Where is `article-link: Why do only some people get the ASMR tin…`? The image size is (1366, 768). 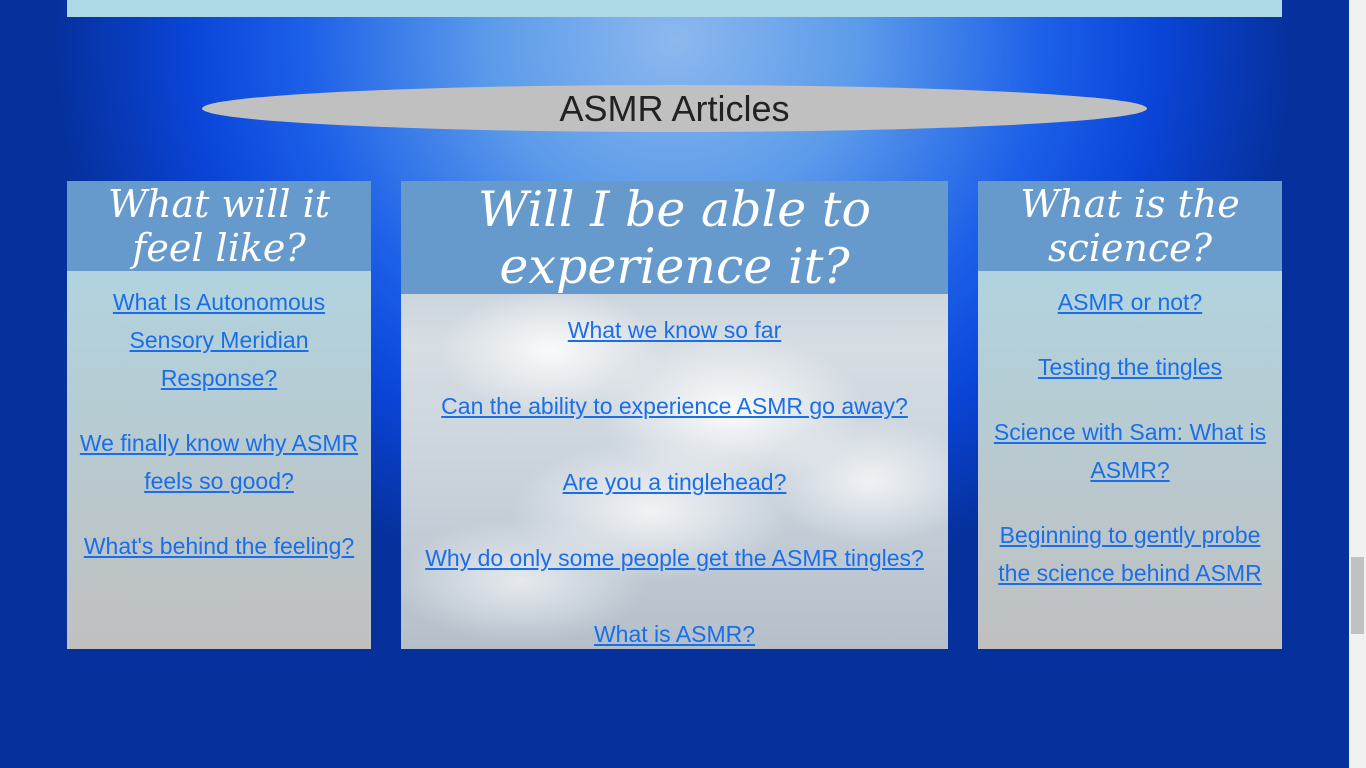 article-link: Why do only some people get the ASMR tin… is located at coordinates (674, 558).